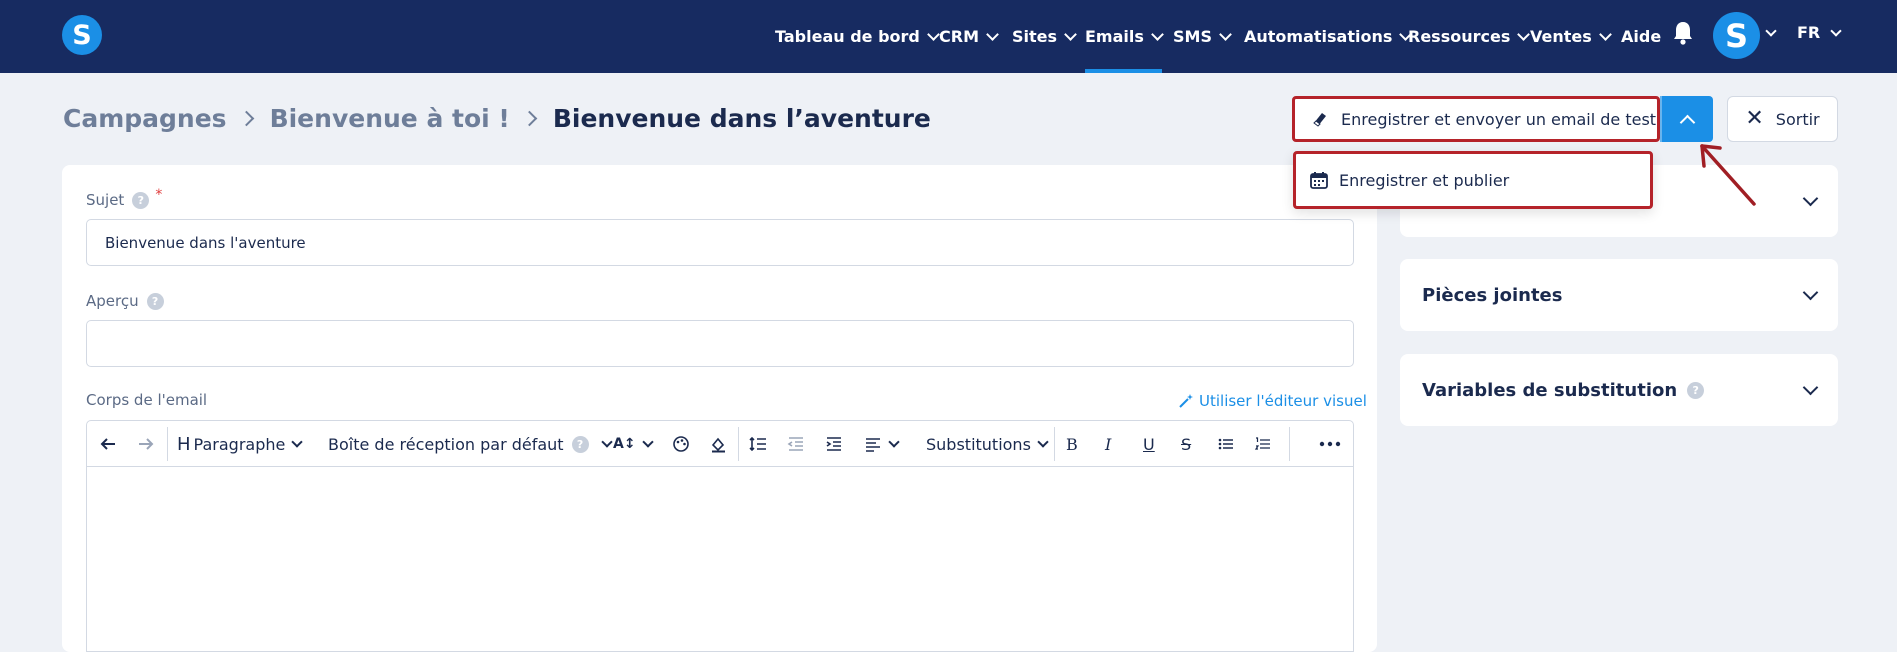 This screenshot has height=652, width=1897. I want to click on redo-icon, so click(146, 444).